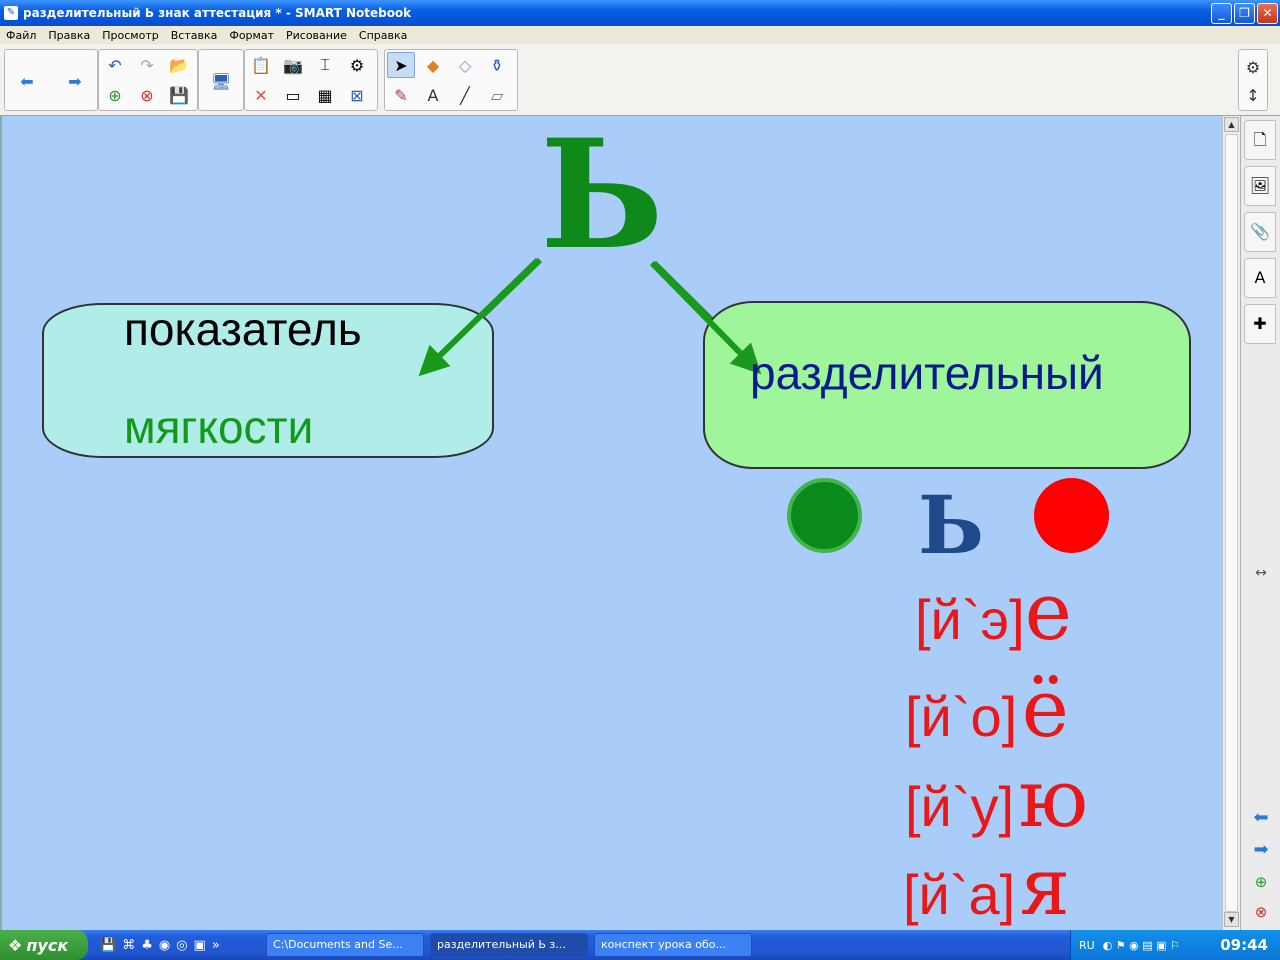  I want to click on firefox-icon: ◎, so click(181, 945).